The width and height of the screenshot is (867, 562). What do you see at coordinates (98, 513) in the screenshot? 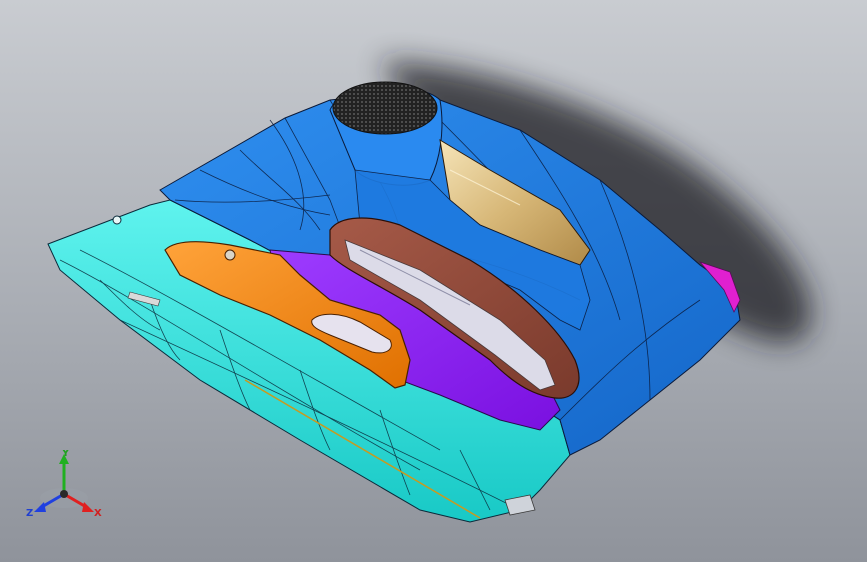
I see `x-axis-label: X` at bounding box center [98, 513].